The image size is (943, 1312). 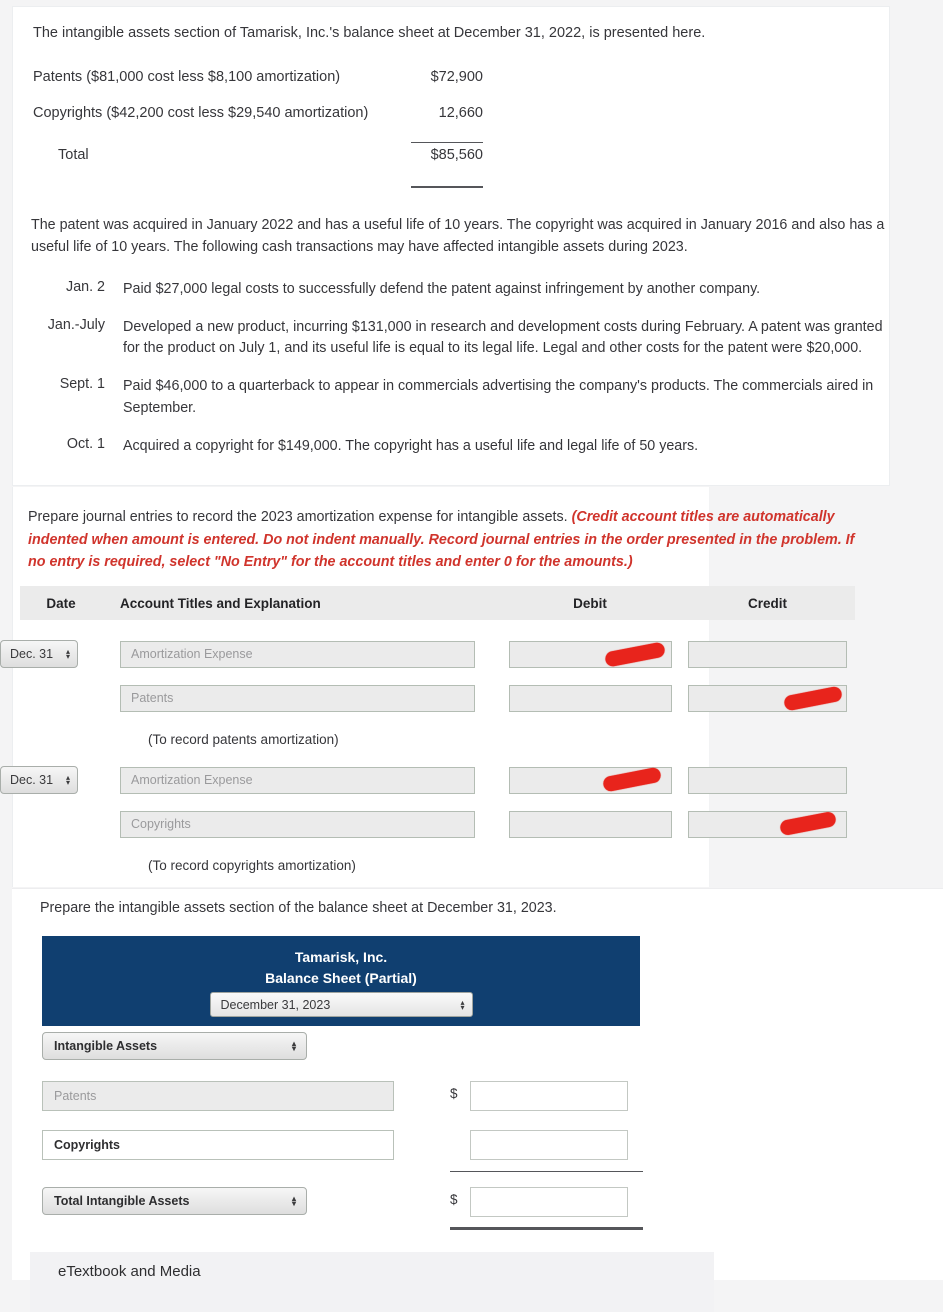 I want to click on total-label-select: Total Intangible Assets ▴ ▾, so click(x=174, y=1201).